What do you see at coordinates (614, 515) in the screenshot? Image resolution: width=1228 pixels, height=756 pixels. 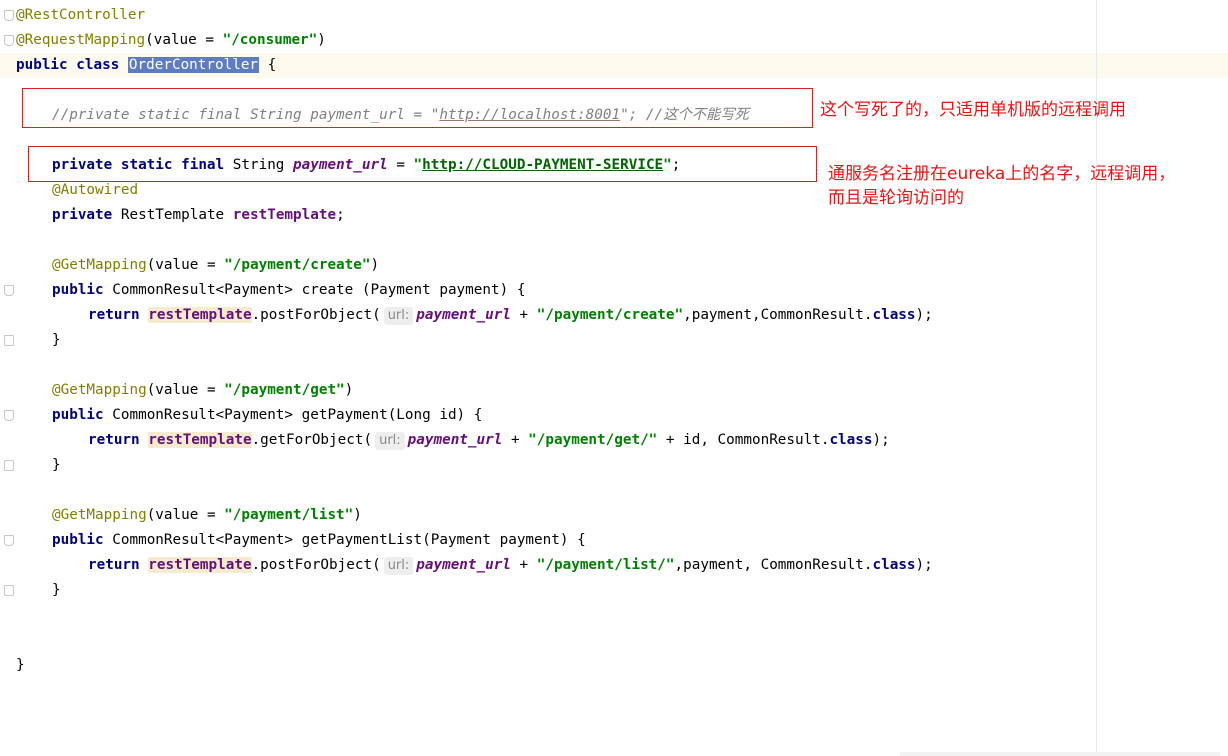 I see `code-line: @GetMapping(value = "/payment/list")` at bounding box center [614, 515].